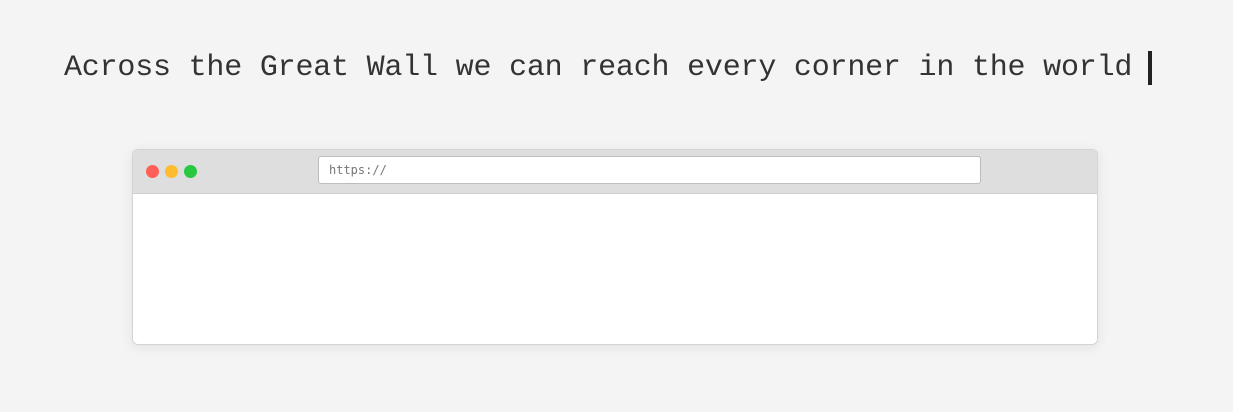 The width and height of the screenshot is (1233, 412). What do you see at coordinates (190, 171) in the screenshot?
I see `maximize-icon` at bounding box center [190, 171].